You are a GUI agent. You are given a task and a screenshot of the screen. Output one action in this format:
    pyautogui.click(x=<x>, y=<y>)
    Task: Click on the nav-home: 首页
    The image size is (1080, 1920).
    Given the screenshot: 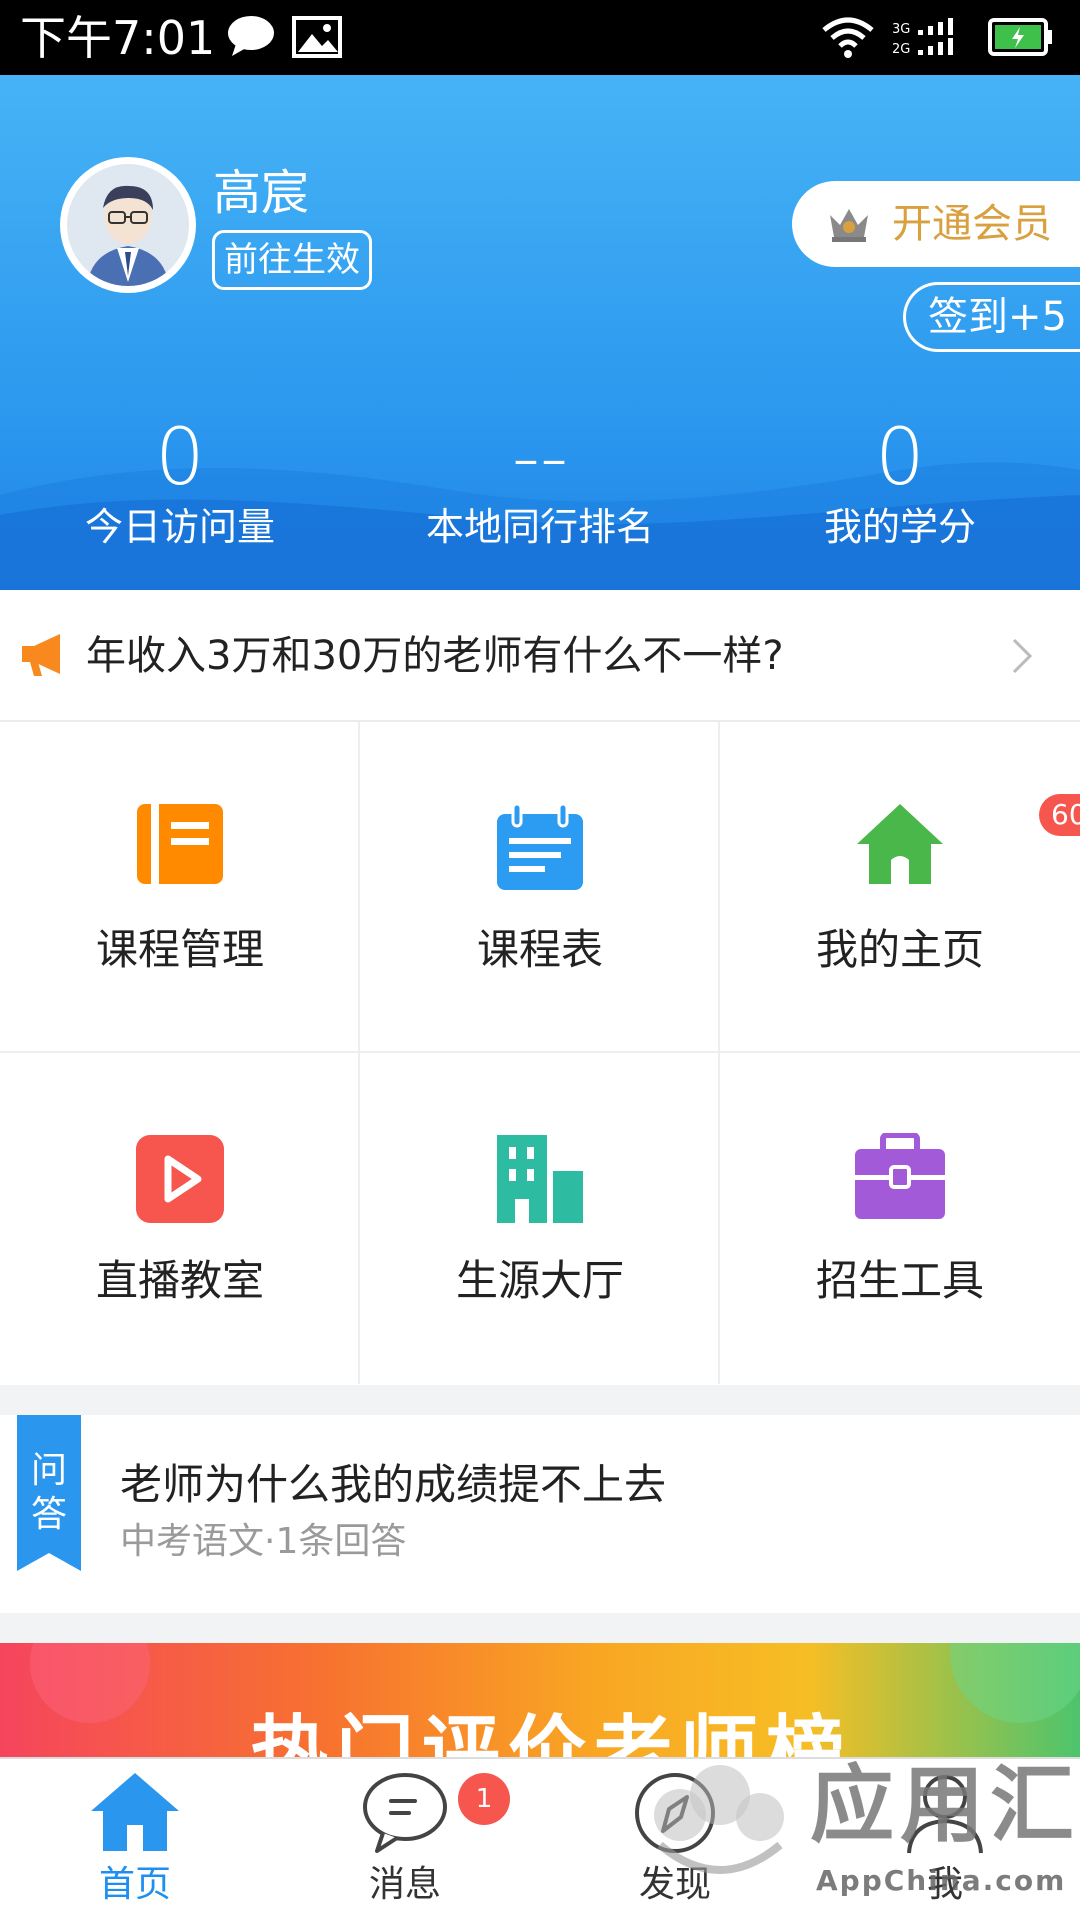 What is the action you would take?
    pyautogui.click(x=135, y=1839)
    